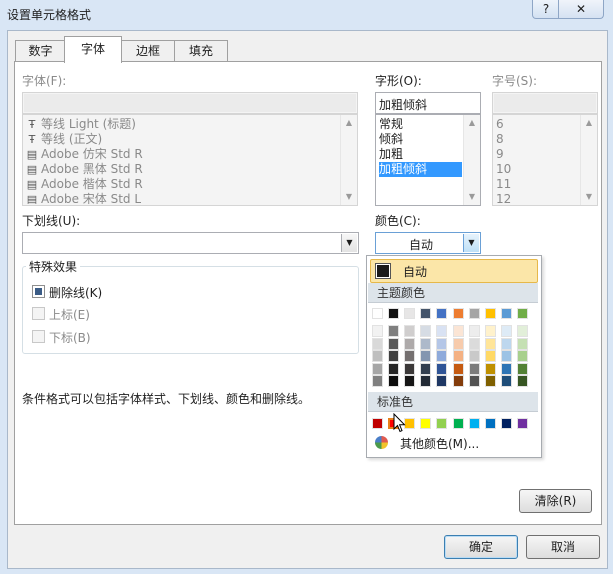 The image size is (613, 574). I want to click on size-list-item: 8, so click(500, 139).